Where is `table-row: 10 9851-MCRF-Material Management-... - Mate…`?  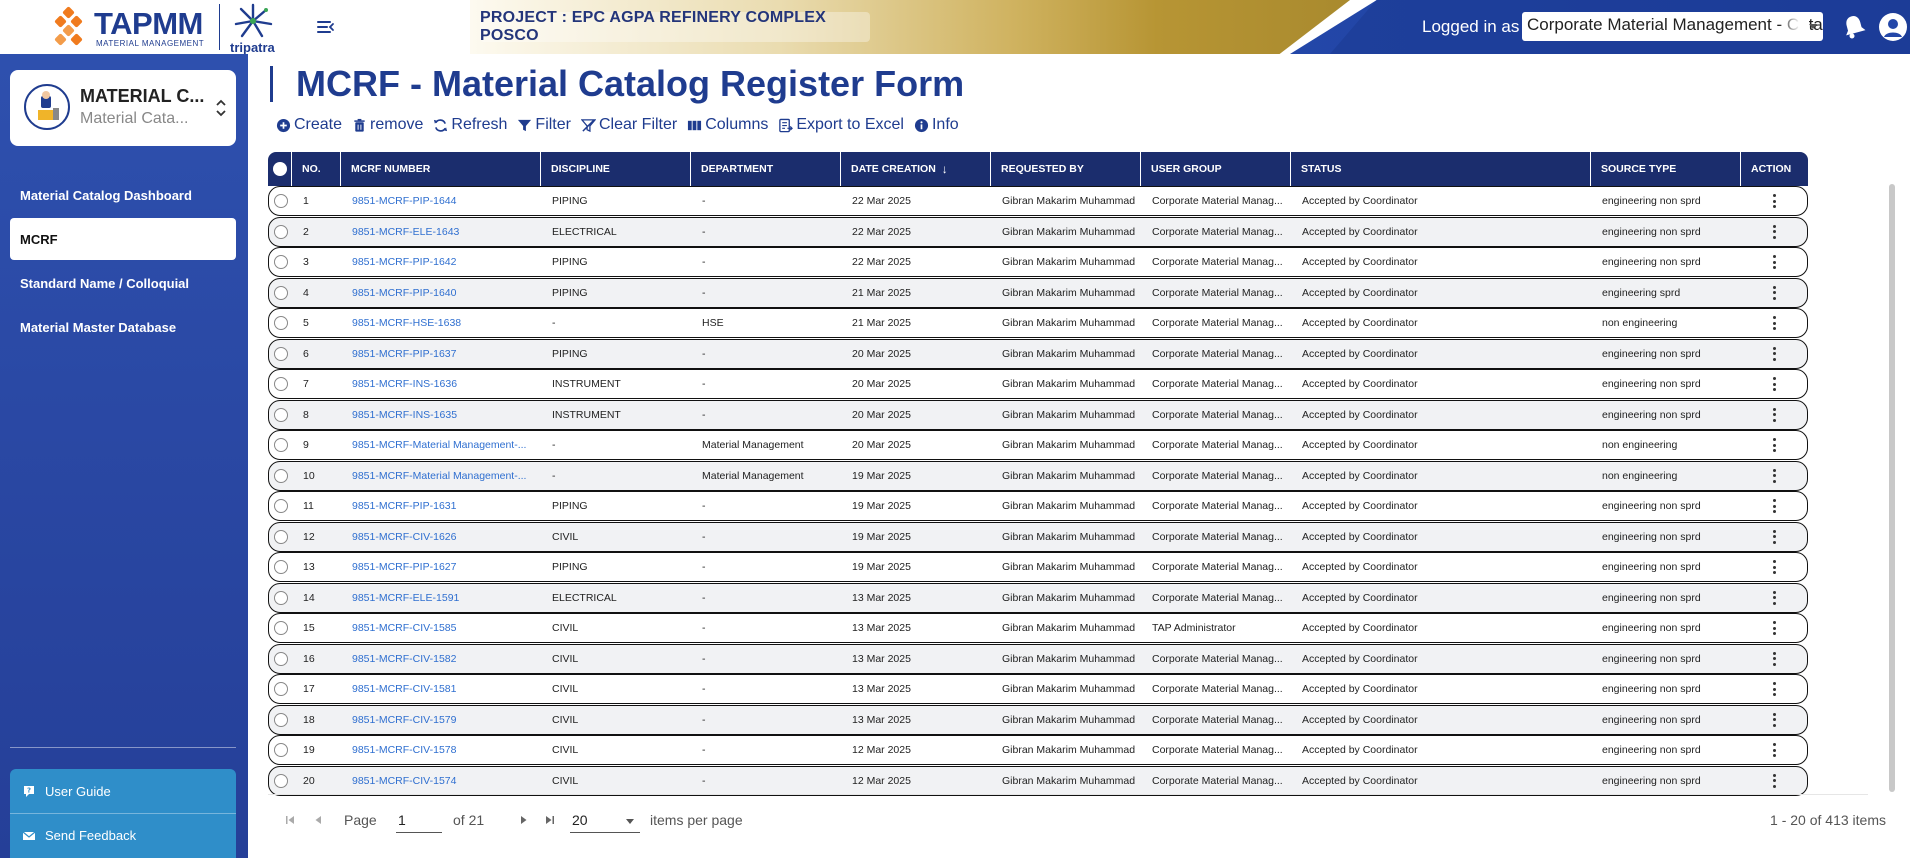 table-row: 10 9851-MCRF-Material Management-... - Mate… is located at coordinates (1038, 475).